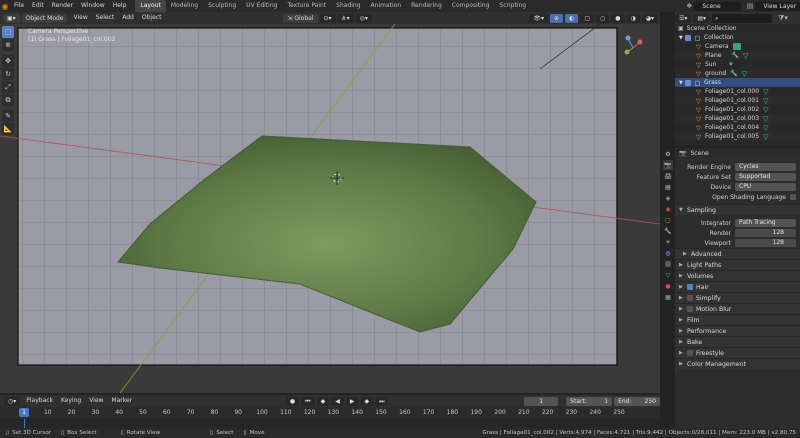  Describe the element at coordinates (668, 275) in the screenshot. I see `data-tab-icon: ▽` at that location.